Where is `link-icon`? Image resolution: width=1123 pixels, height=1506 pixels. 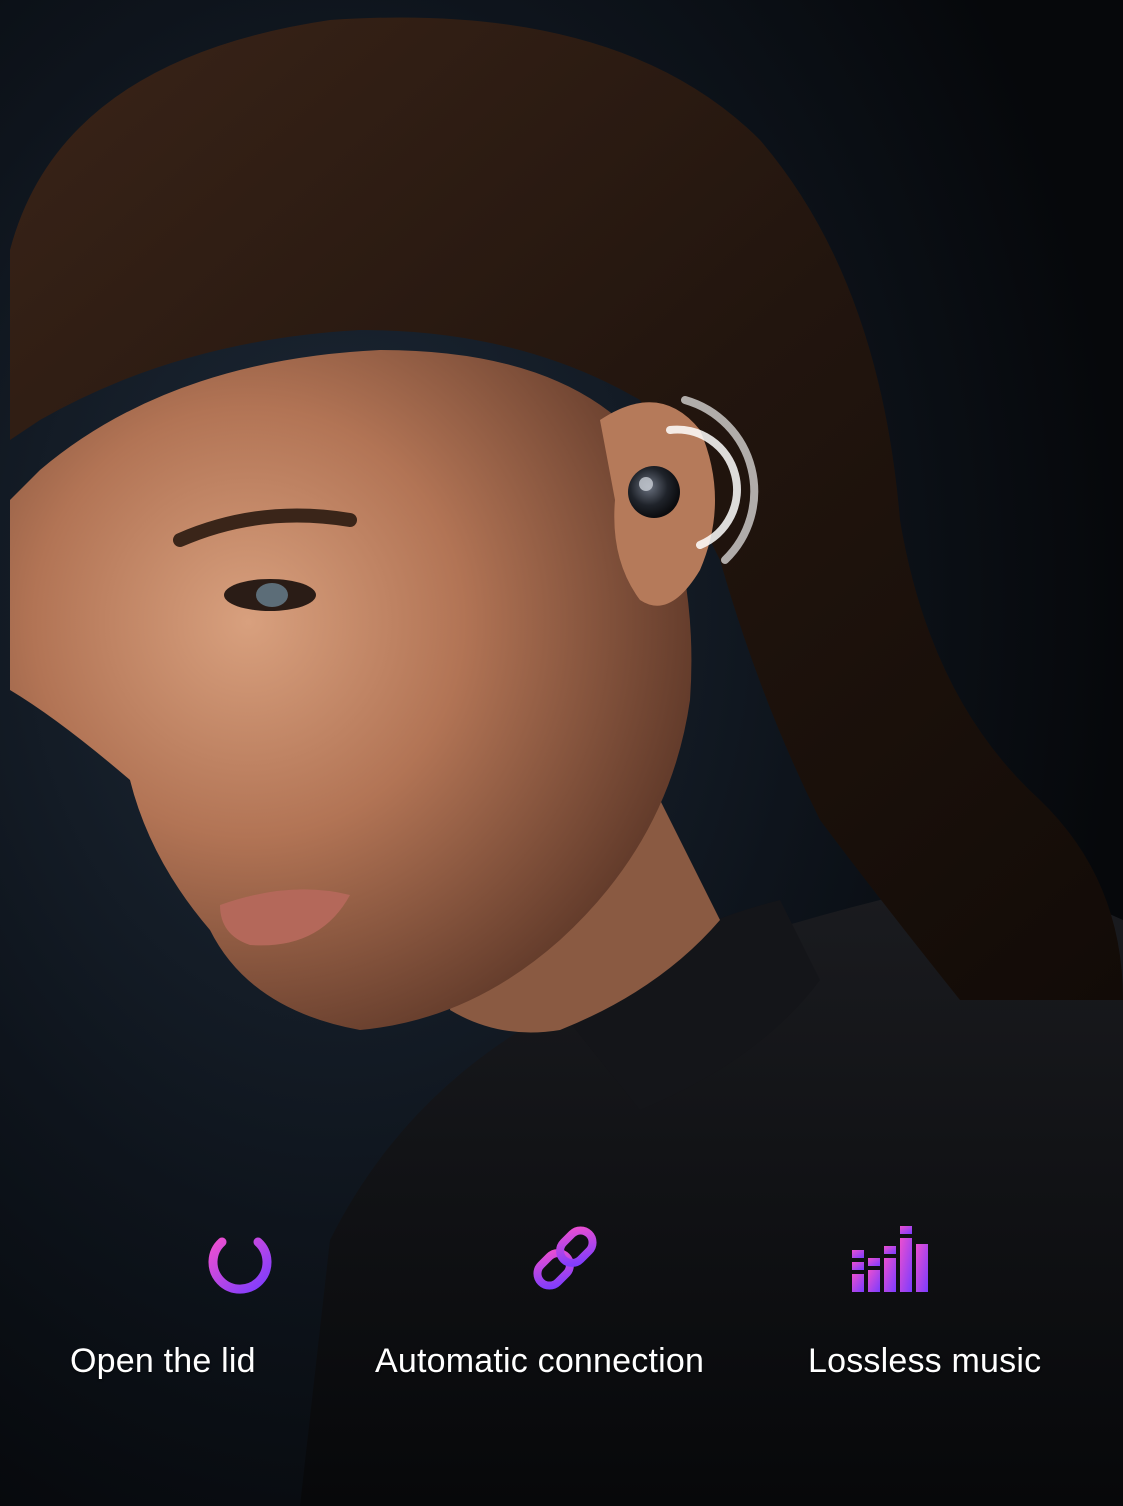 link-icon is located at coordinates (565, 1258).